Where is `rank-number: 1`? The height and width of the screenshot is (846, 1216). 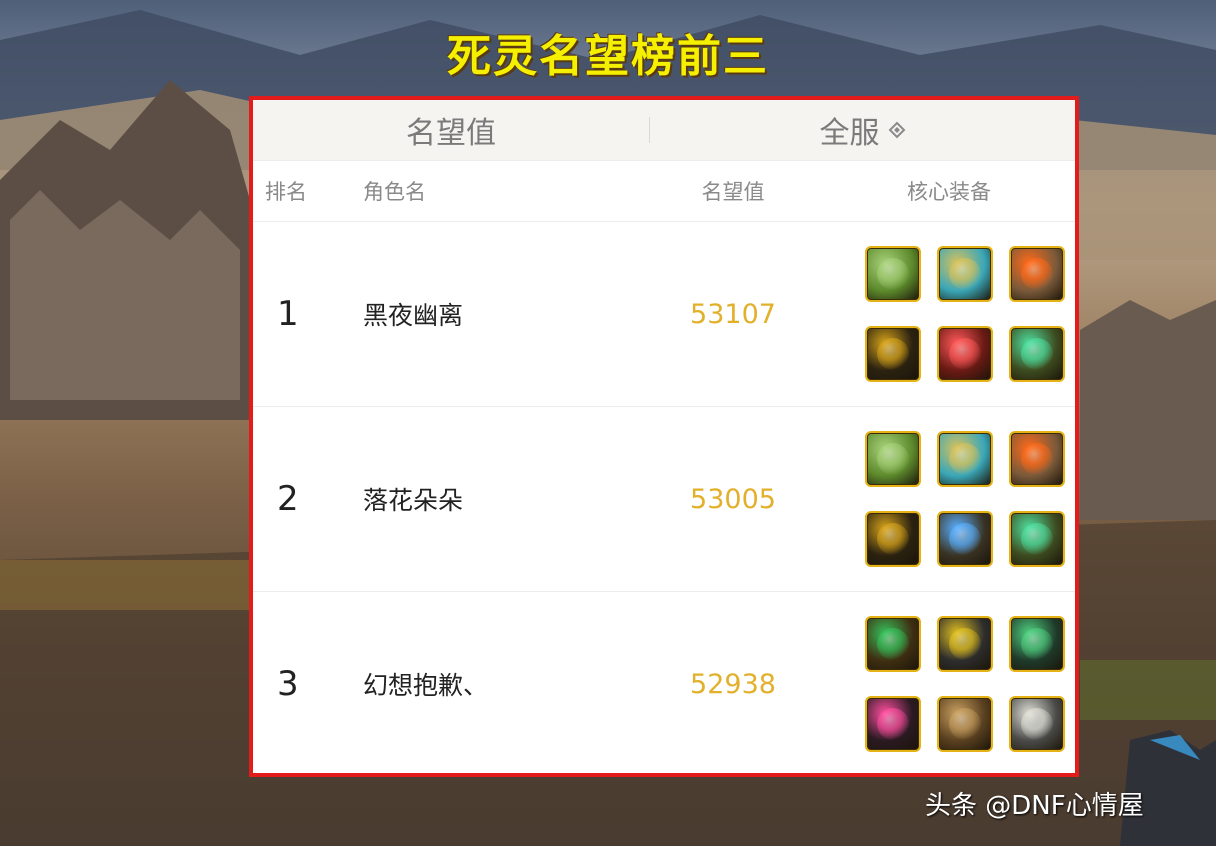
rank-number: 1 is located at coordinates (288, 314).